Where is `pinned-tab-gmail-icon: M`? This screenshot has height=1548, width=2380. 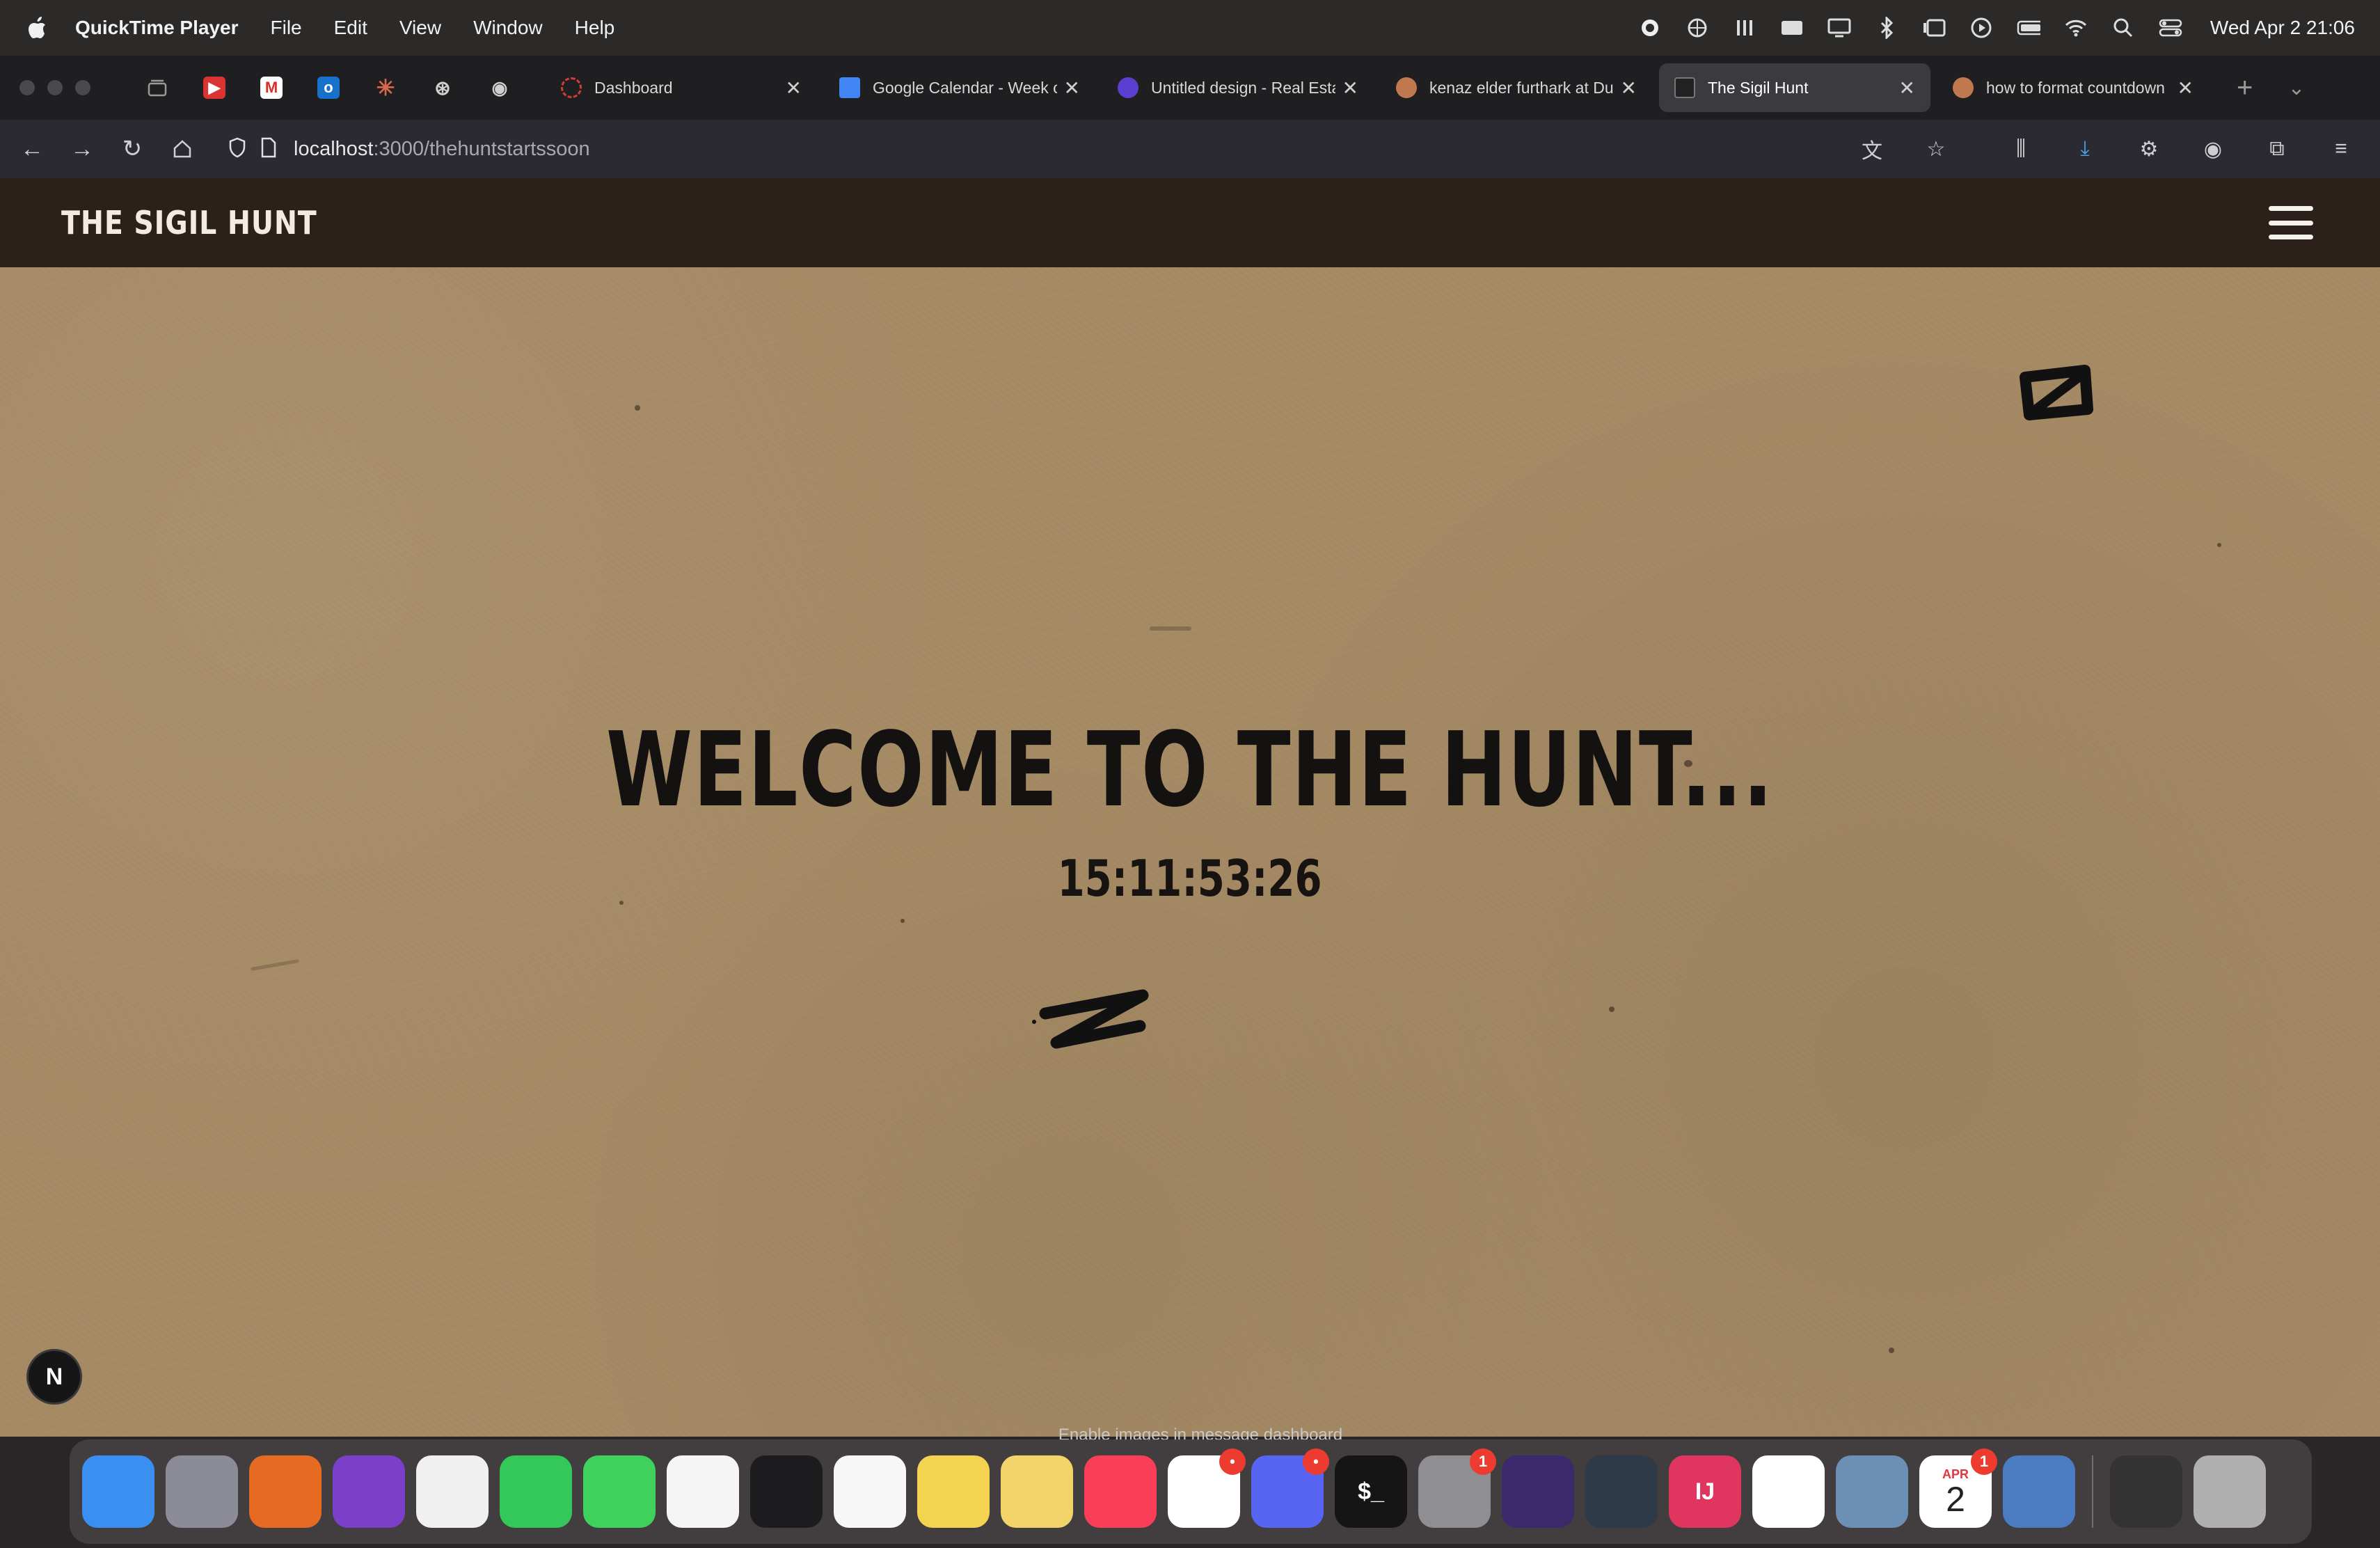
pinned-tab-gmail-icon: M is located at coordinates (271, 88).